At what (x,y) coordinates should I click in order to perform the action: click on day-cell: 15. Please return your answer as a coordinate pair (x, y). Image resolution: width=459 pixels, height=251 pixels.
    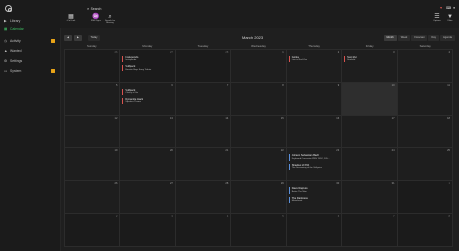
    Looking at the image, I should click on (259, 132).